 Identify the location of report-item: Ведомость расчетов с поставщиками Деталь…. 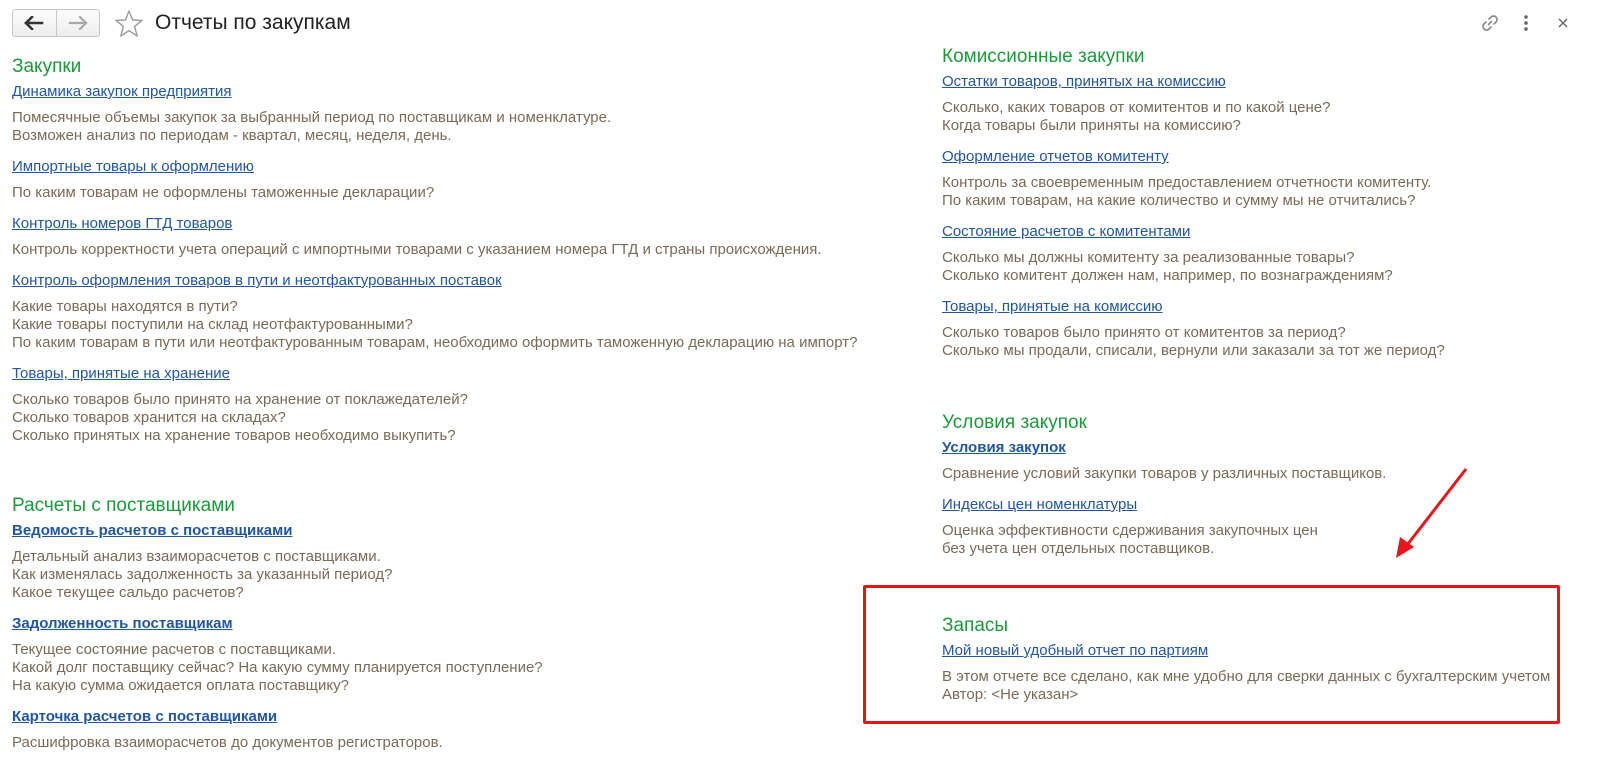
(277, 561).